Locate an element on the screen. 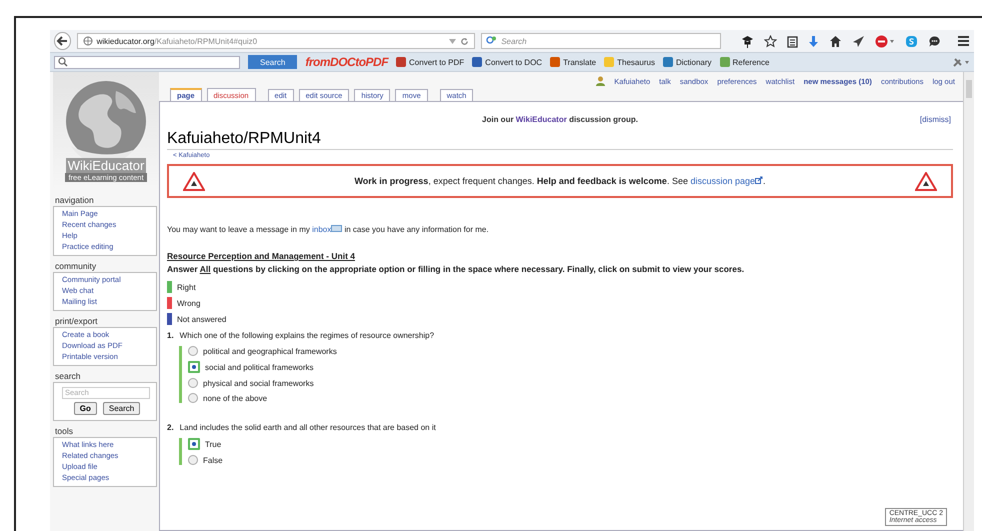 The width and height of the screenshot is (982, 531). address-bar: wikieducator.org/Kafuiaheto/RPMUnit4#quiz0 is located at coordinates (276, 41).